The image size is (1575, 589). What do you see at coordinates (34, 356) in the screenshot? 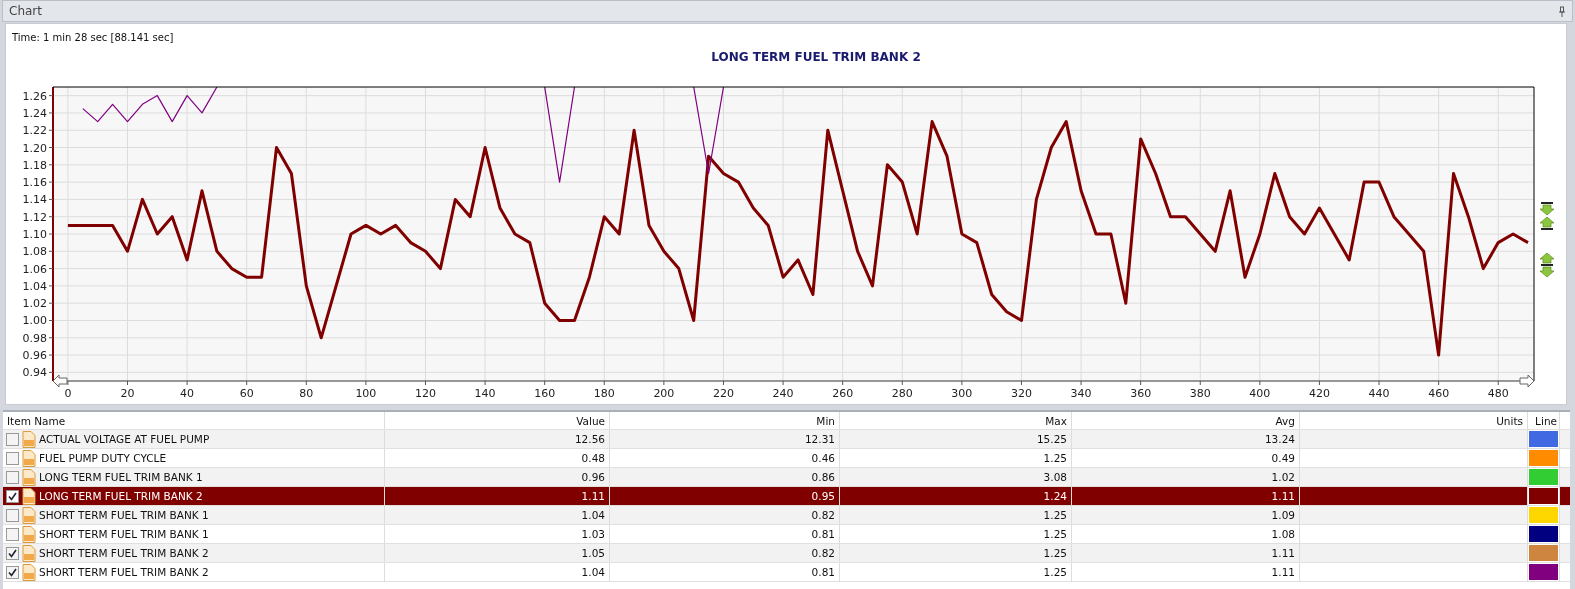
I see `y-tick-label: 0.96` at bounding box center [34, 356].